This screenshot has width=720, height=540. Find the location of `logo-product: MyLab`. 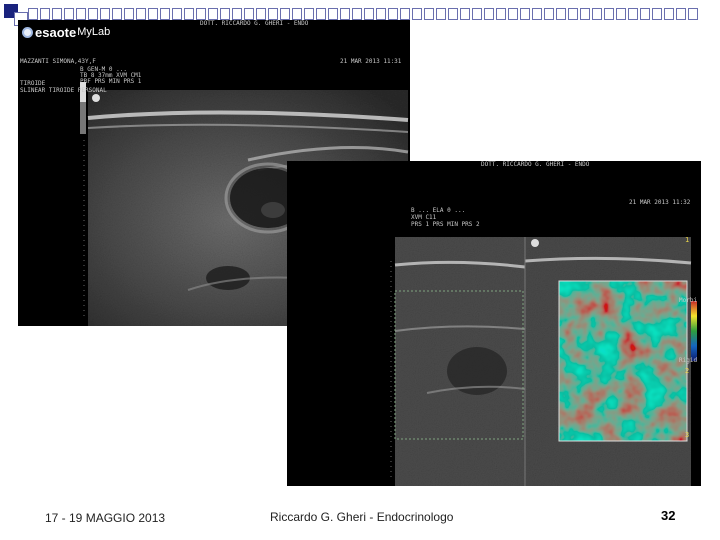

logo-product: MyLab is located at coordinates (94, 32).